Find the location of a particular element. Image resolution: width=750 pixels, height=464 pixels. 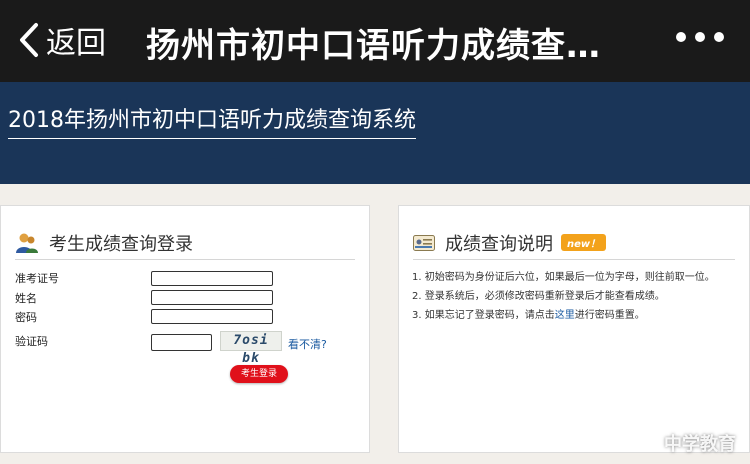

captcha-input is located at coordinates (181, 342).